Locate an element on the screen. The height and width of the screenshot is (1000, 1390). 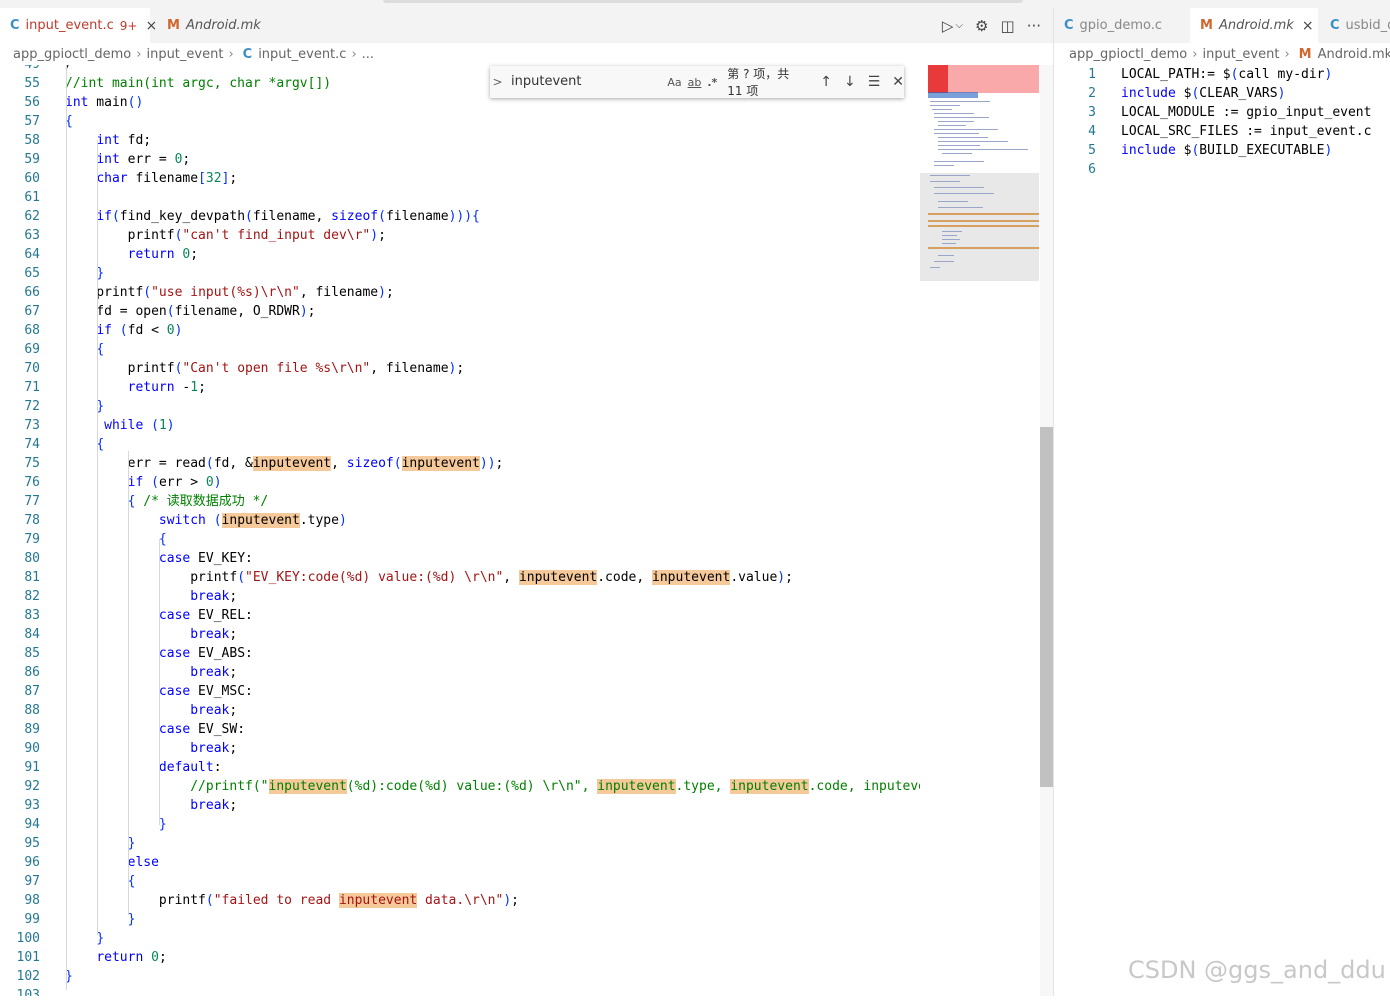
code-line: 60 char filename[32]; is located at coordinates (460, 178).